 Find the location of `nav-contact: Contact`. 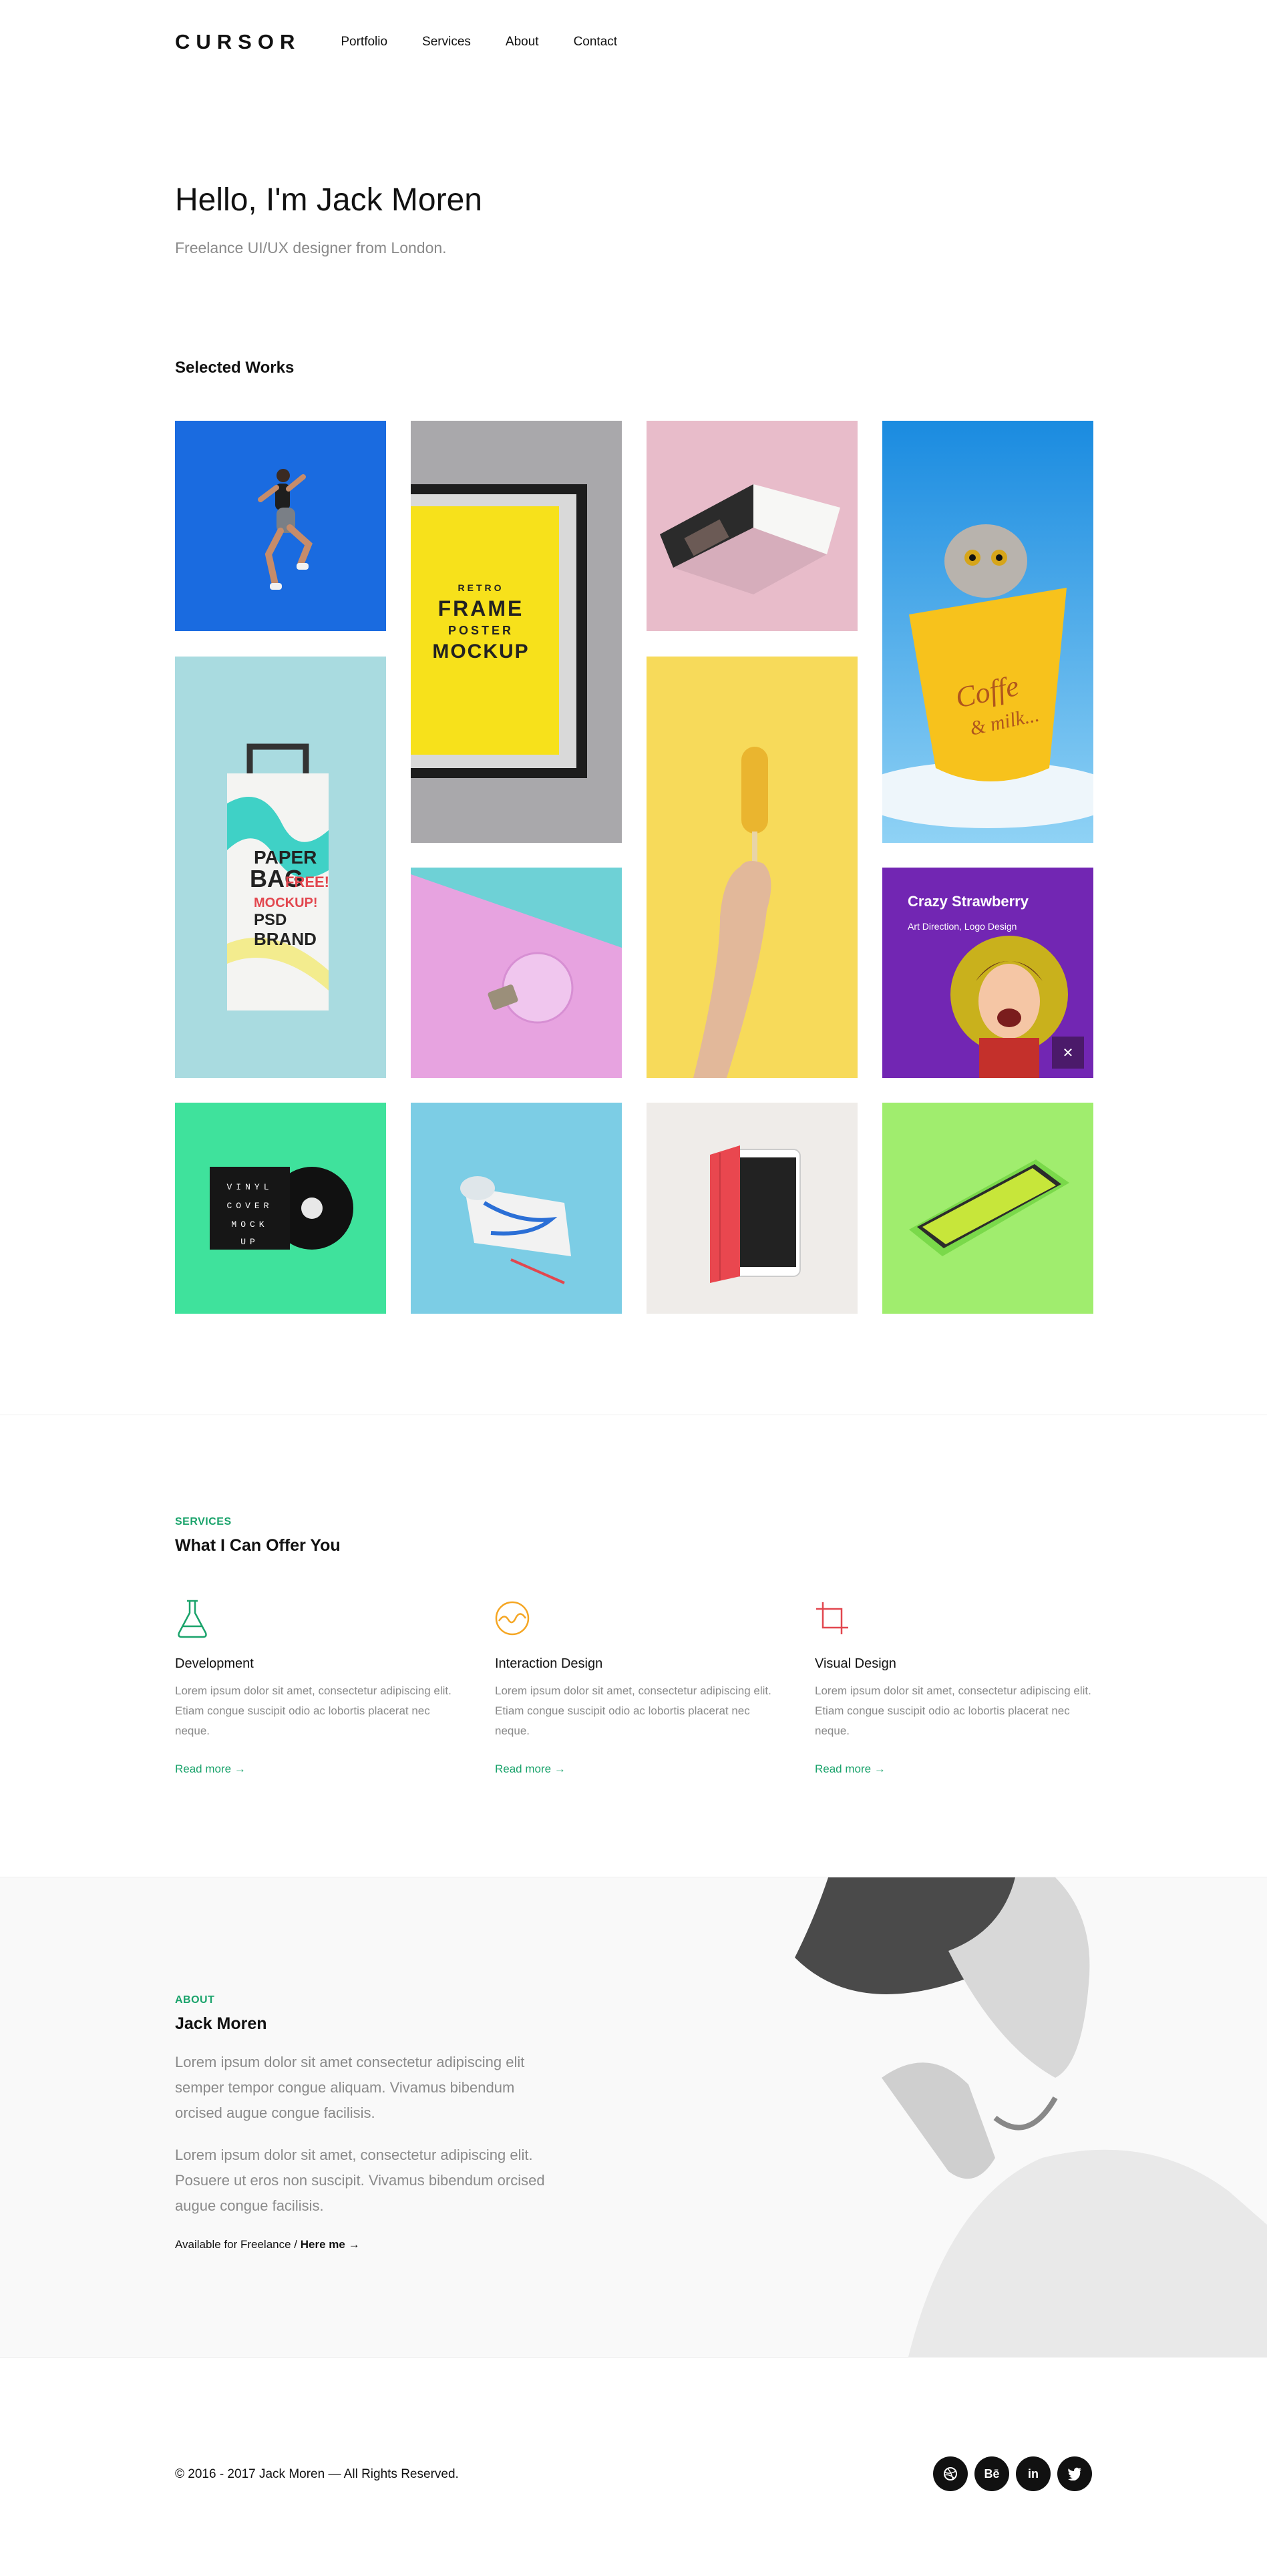

nav-contact: Contact is located at coordinates (595, 42).